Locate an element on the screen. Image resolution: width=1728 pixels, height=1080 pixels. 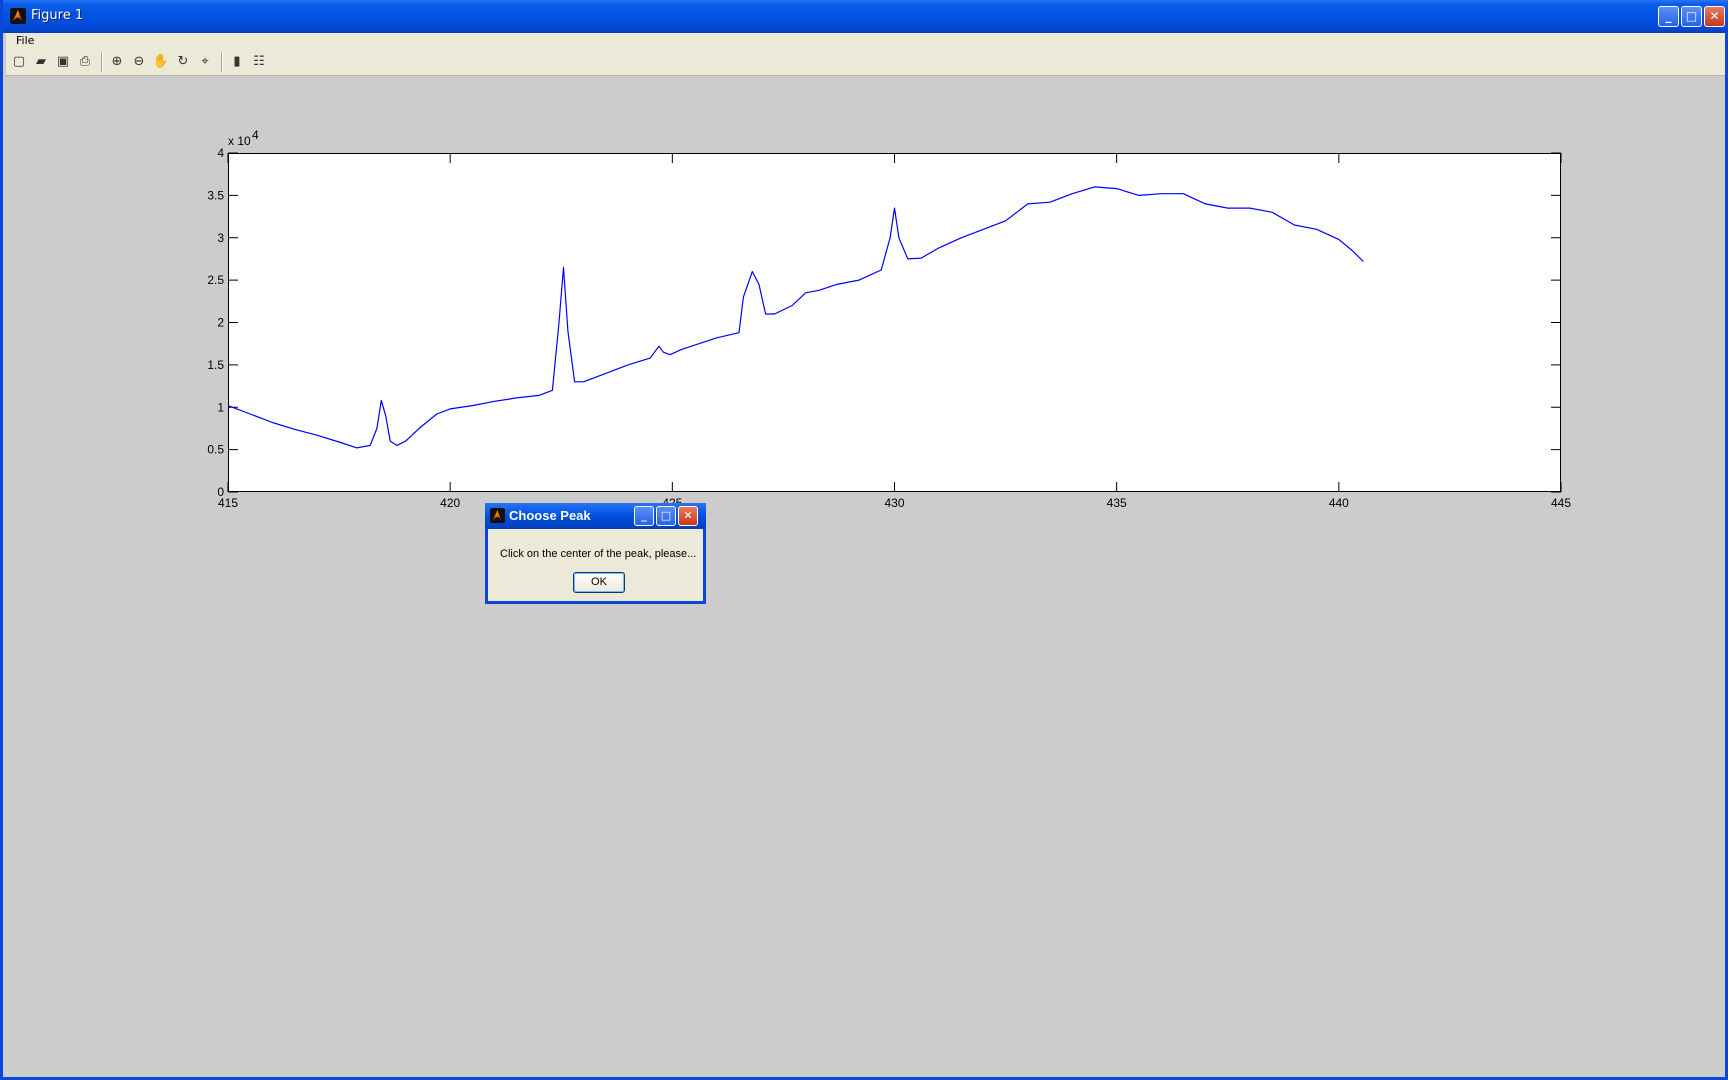
dialog-maximize-button: □ is located at coordinates (666, 516).